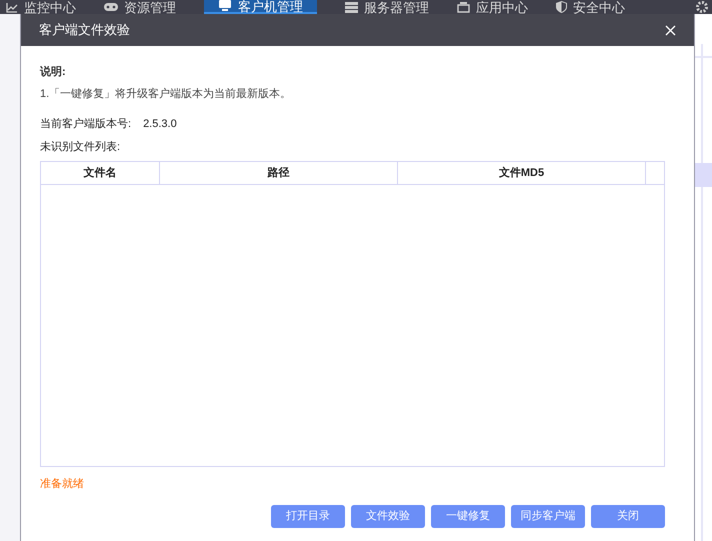 This screenshot has width=712, height=541. What do you see at coordinates (100, 173) in the screenshot?
I see `column-header: 文件名` at bounding box center [100, 173].